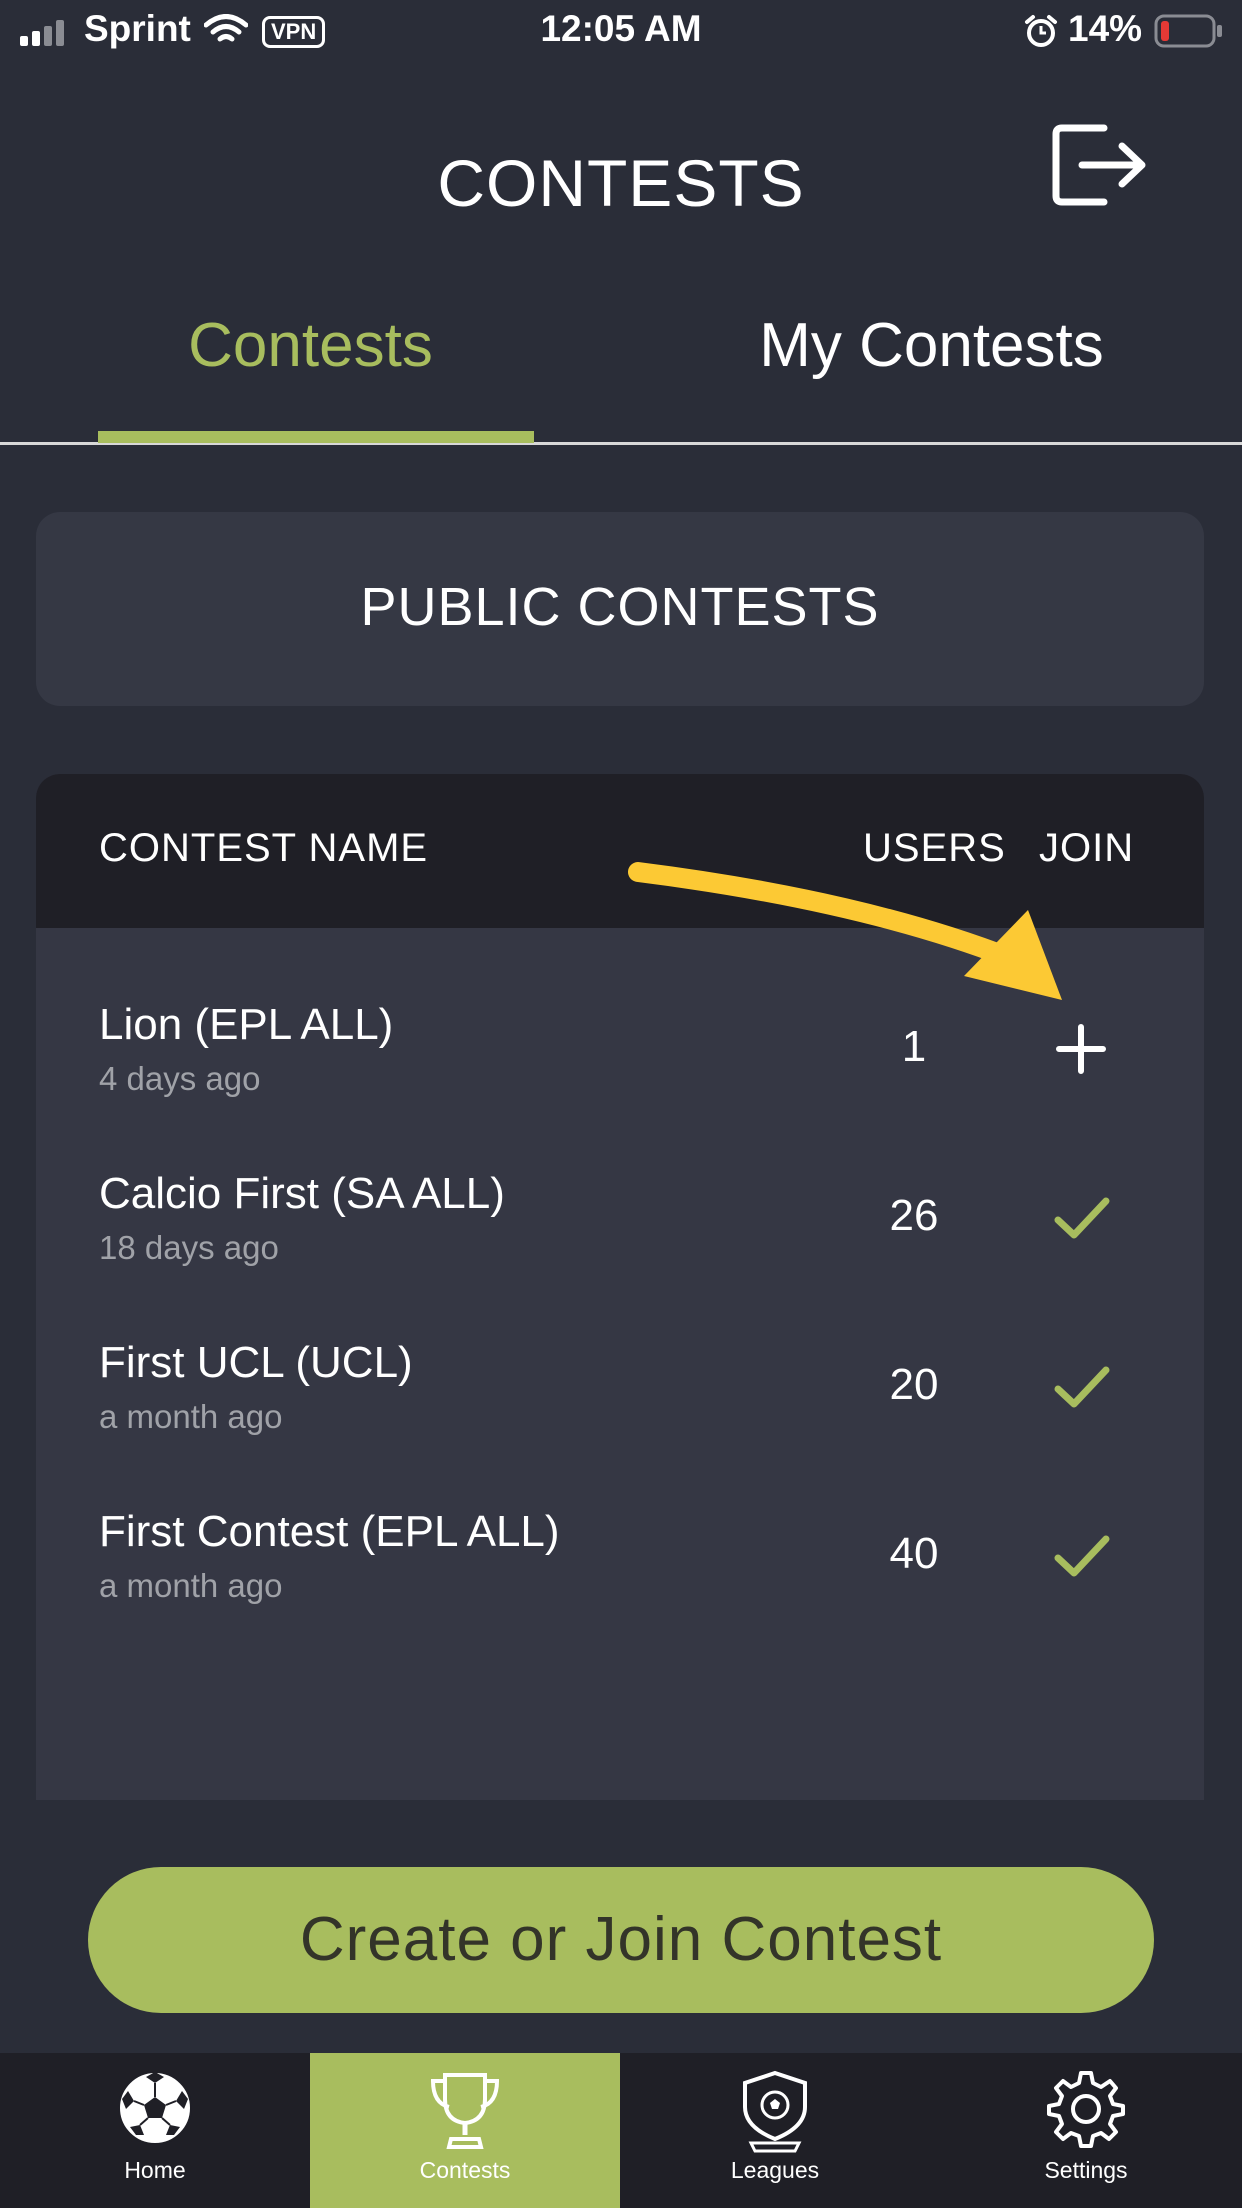 This screenshot has width=1242, height=2208. Describe the element at coordinates (1105, 28) in the screenshot. I see `battery-percentage: 14%` at that location.